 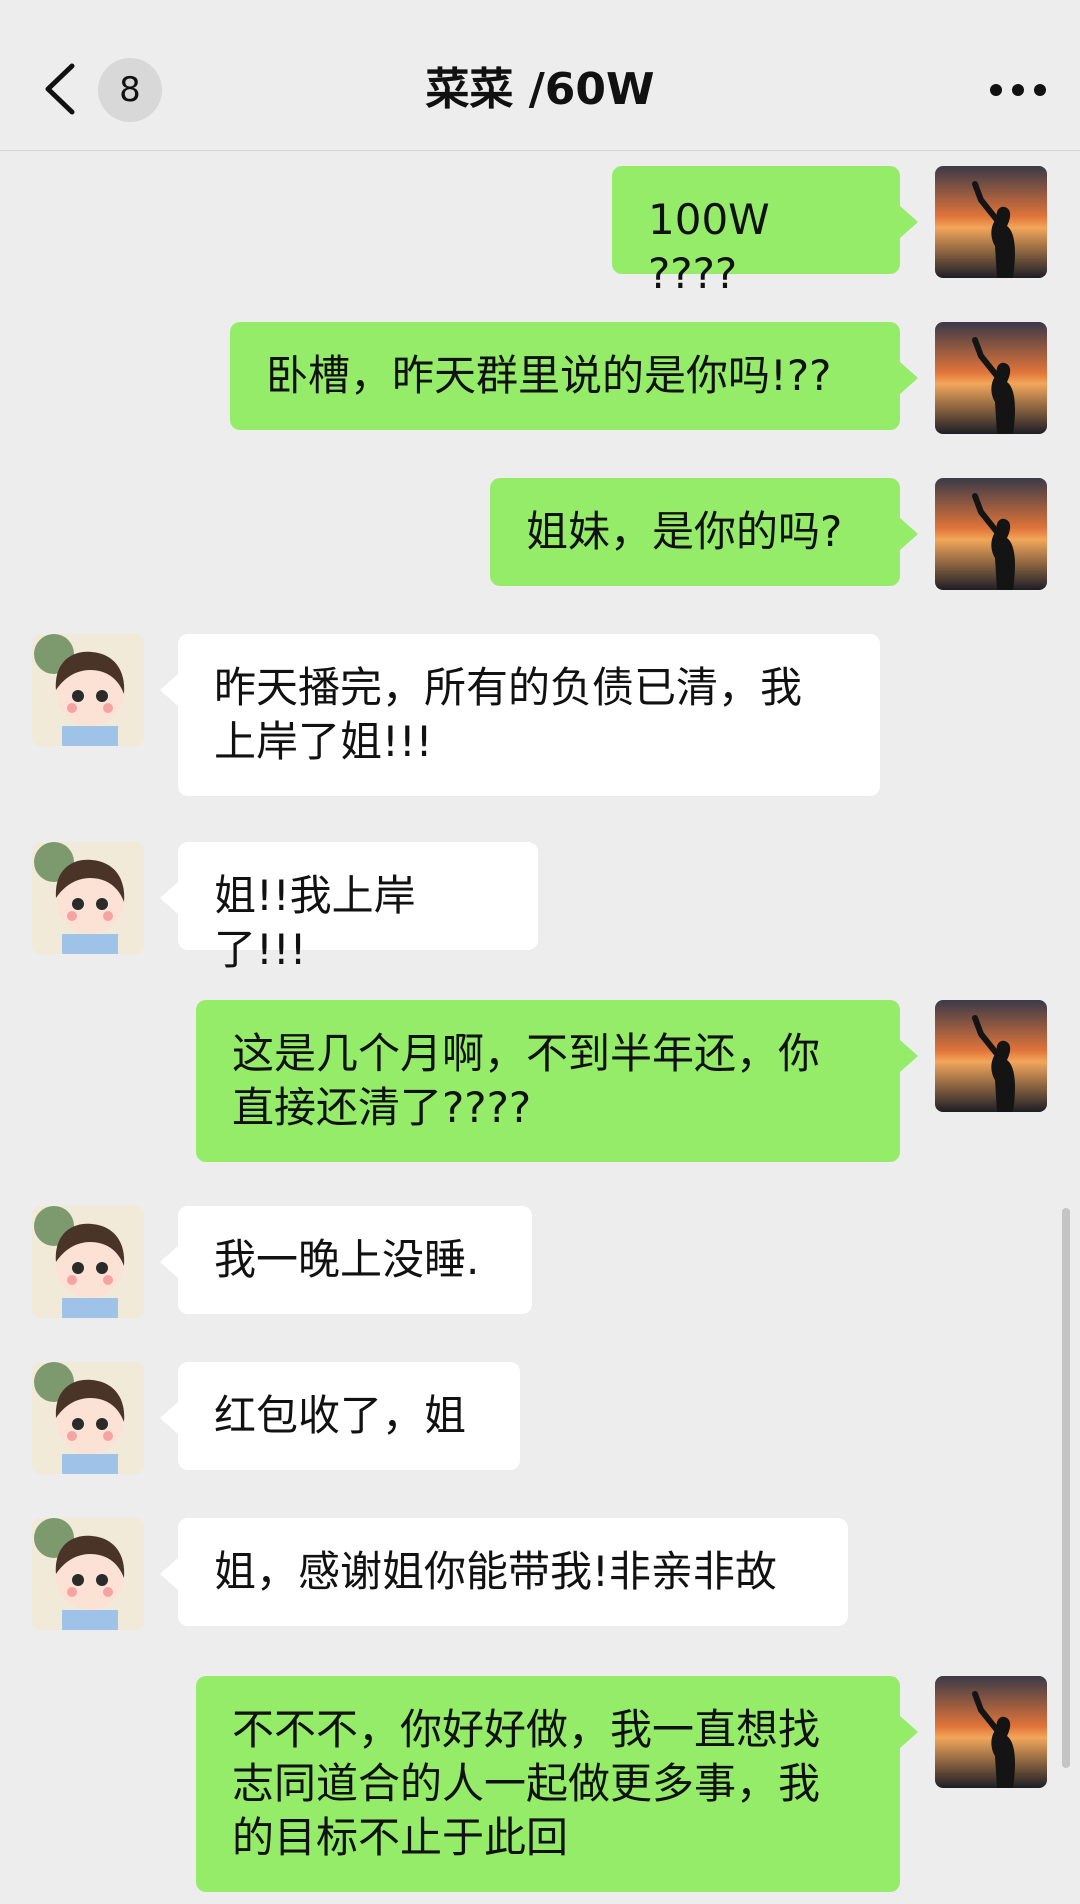 I want to click on message-row: 卧槽，昨天群里说的是你吗!??, so click(x=540, y=370).